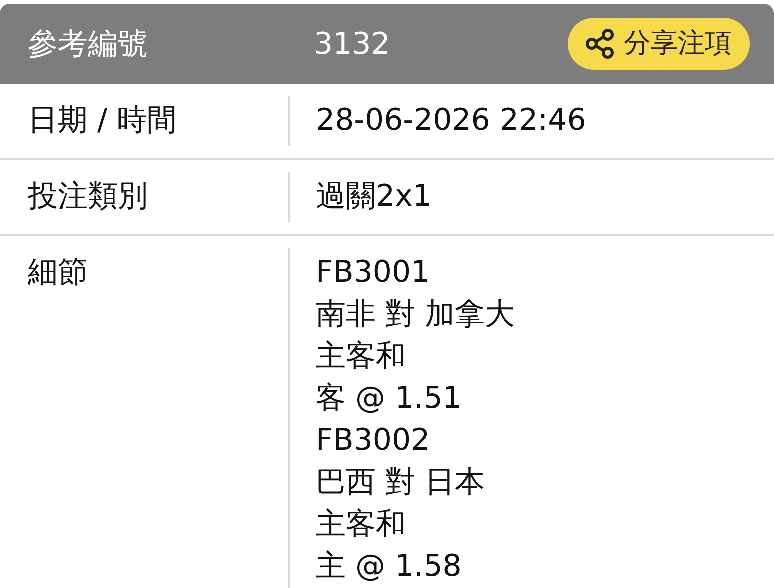 Image resolution: width=774 pixels, height=588 pixels. What do you see at coordinates (416, 315) in the screenshot?
I see `field-value: 南非 對 加拿大` at bounding box center [416, 315].